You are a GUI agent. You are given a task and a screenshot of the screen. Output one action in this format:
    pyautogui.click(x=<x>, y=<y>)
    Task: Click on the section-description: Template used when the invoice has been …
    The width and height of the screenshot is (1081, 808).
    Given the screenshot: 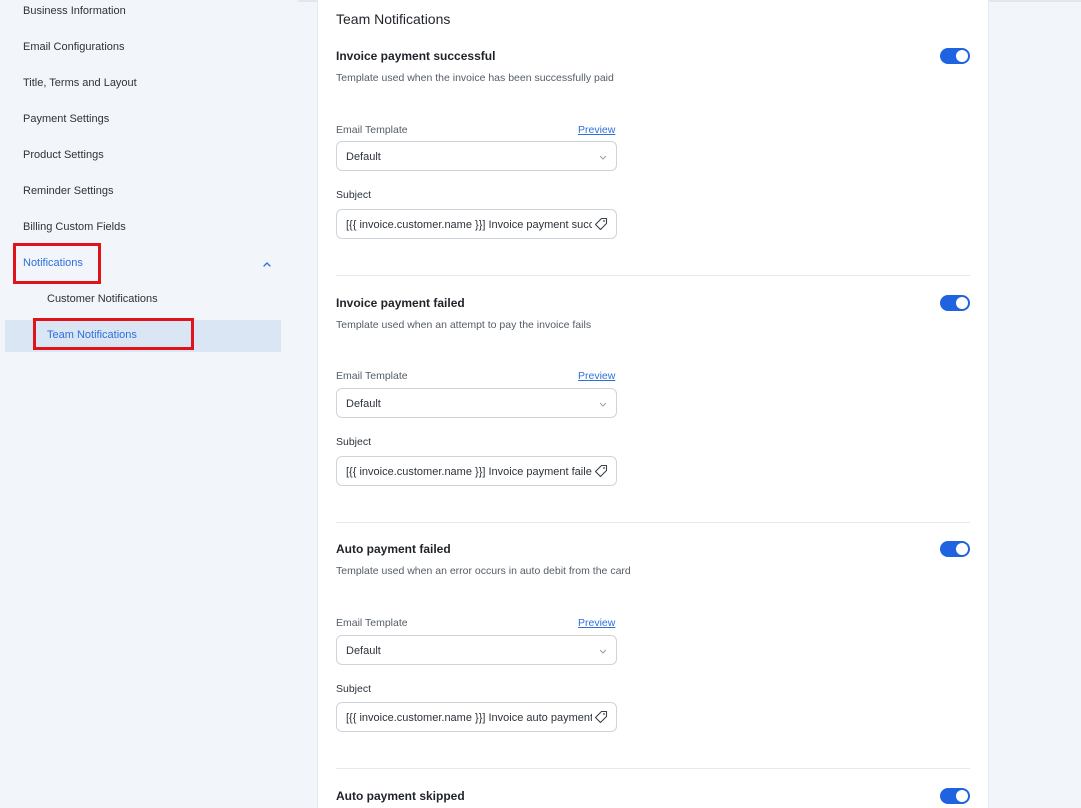 What is the action you would take?
    pyautogui.click(x=475, y=78)
    